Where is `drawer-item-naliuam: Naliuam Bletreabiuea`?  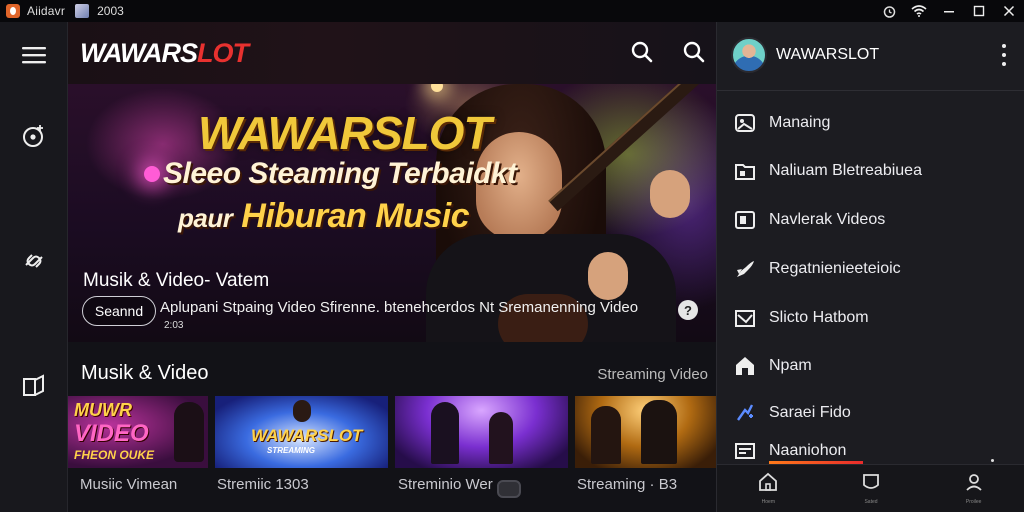 drawer-item-naliuam: Naliuam Bletreabiuea is located at coordinates (870, 171).